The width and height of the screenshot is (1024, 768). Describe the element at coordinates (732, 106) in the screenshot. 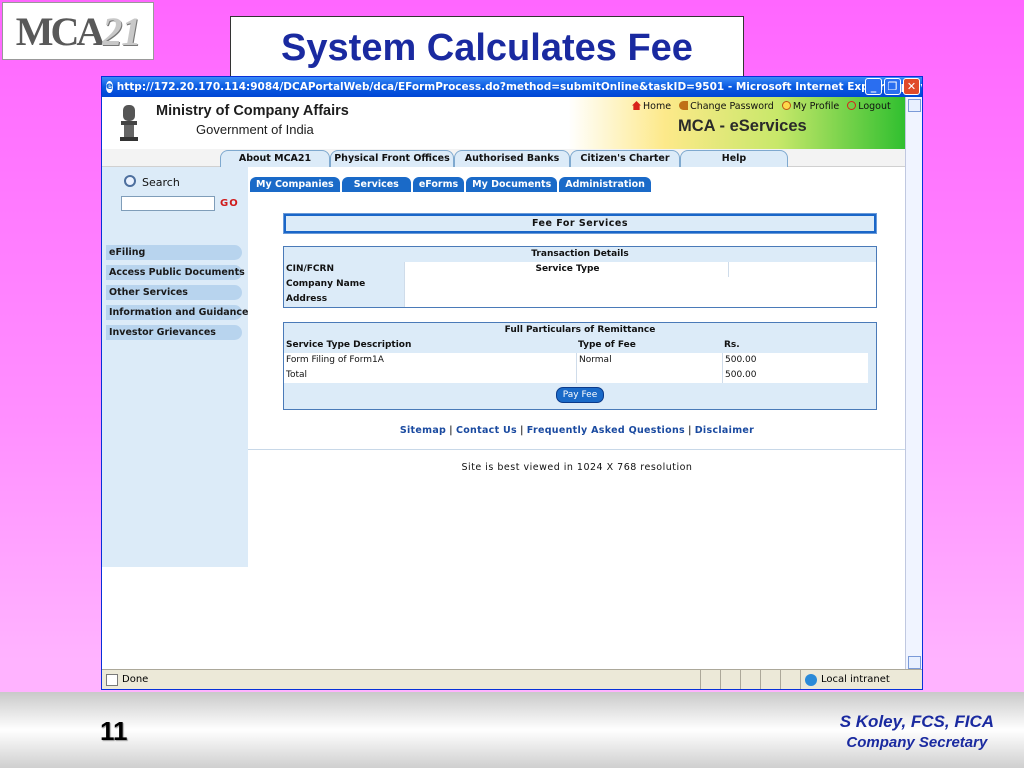

I see `change-password-label: Change Password` at that location.